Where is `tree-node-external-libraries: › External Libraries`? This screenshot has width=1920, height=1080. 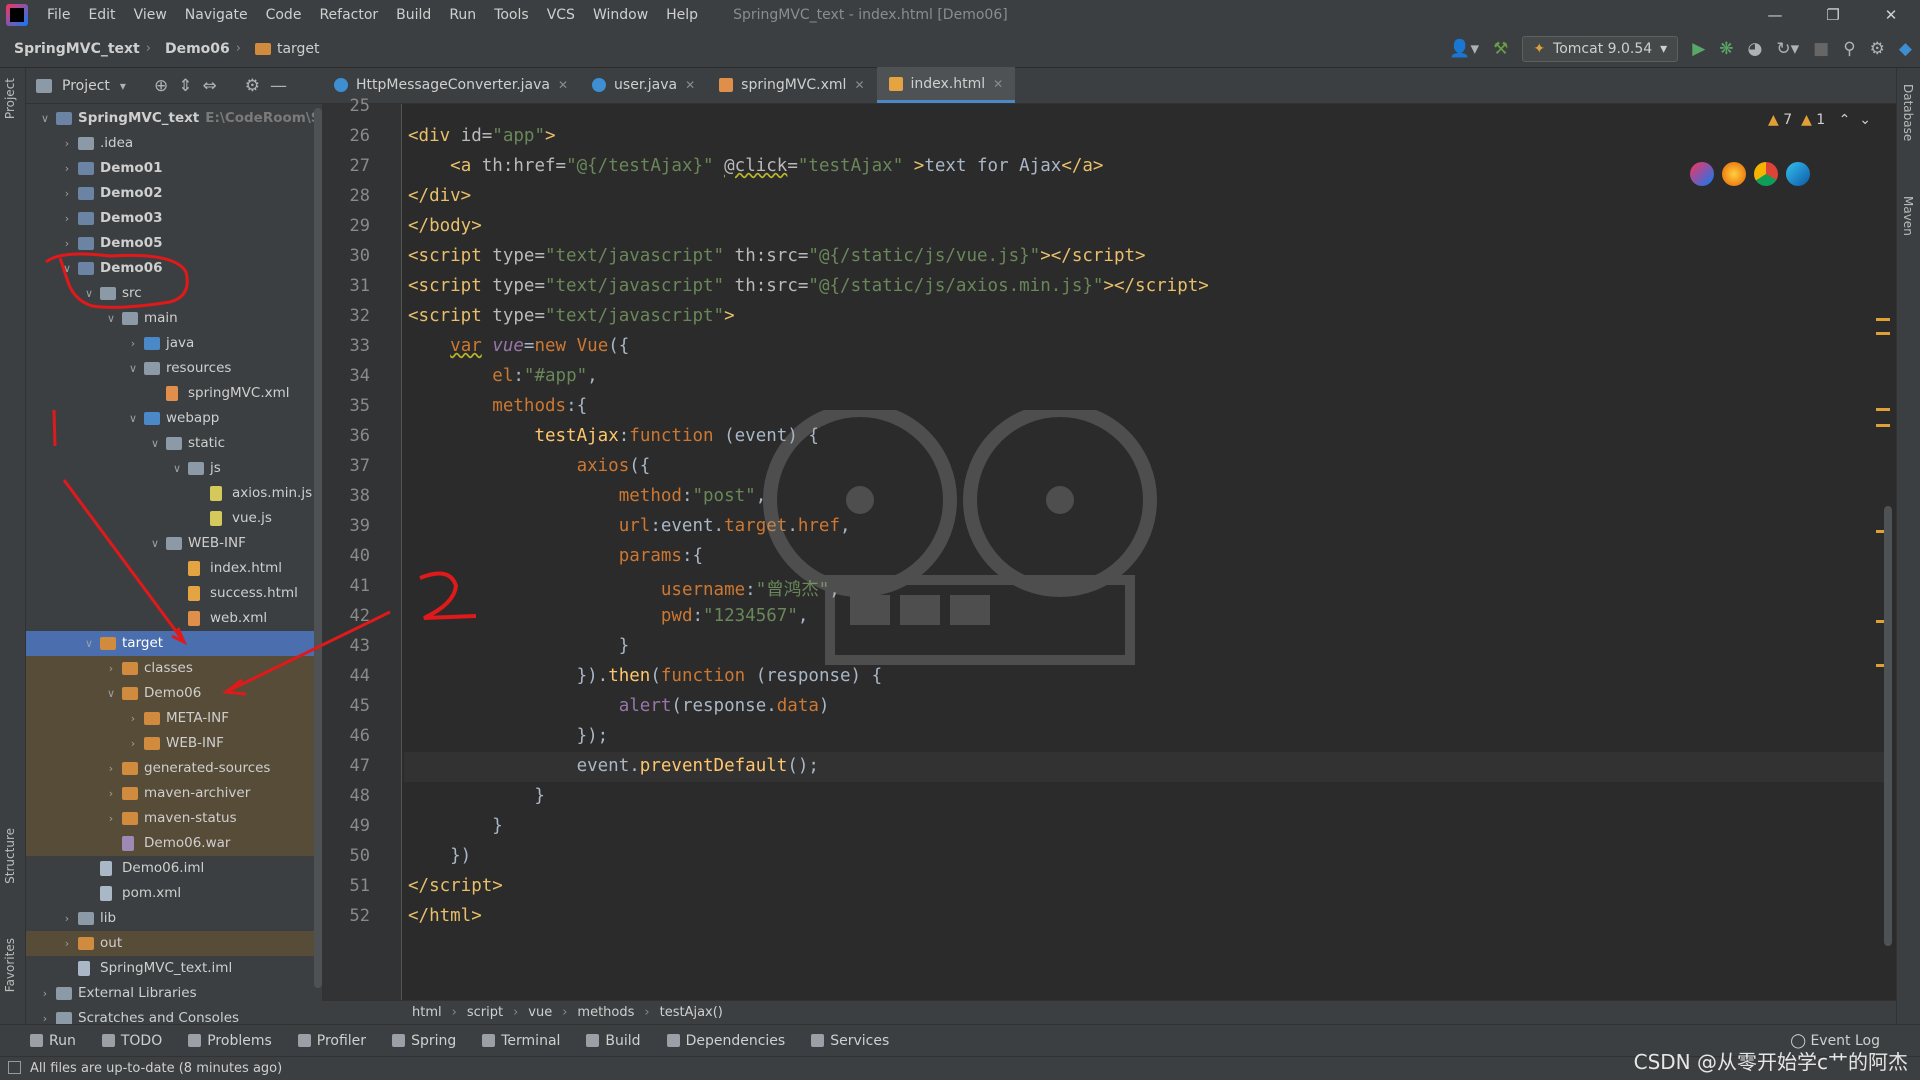
tree-node-external-libraries: › External Libraries is located at coordinates (174, 993).